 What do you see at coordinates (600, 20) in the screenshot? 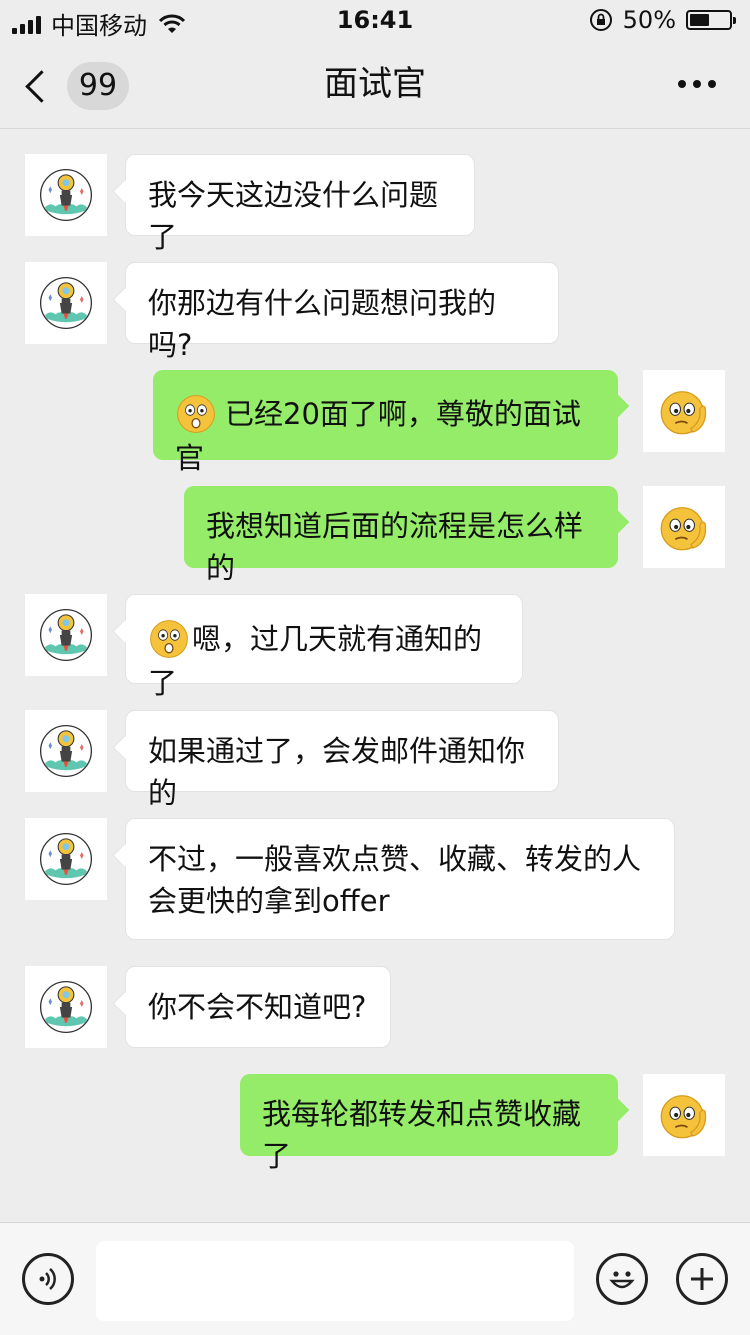
I see `rotation-lock-icon` at bounding box center [600, 20].